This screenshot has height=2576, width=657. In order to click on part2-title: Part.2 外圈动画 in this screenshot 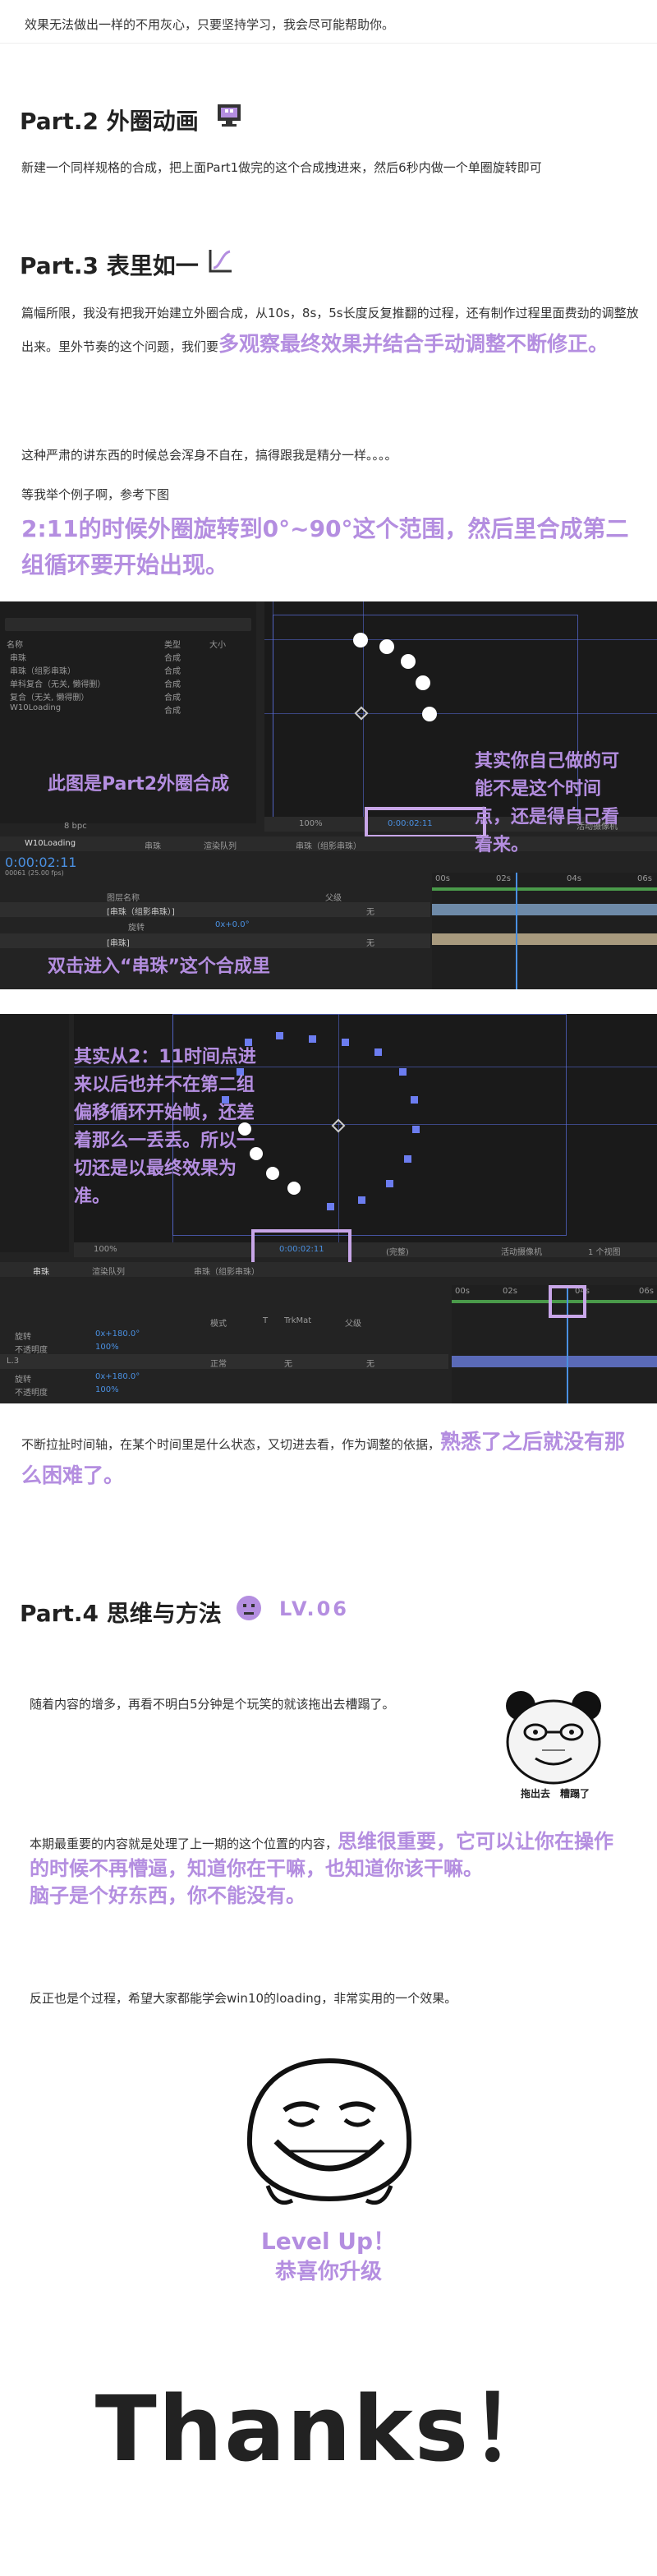, I will do `click(109, 121)`.